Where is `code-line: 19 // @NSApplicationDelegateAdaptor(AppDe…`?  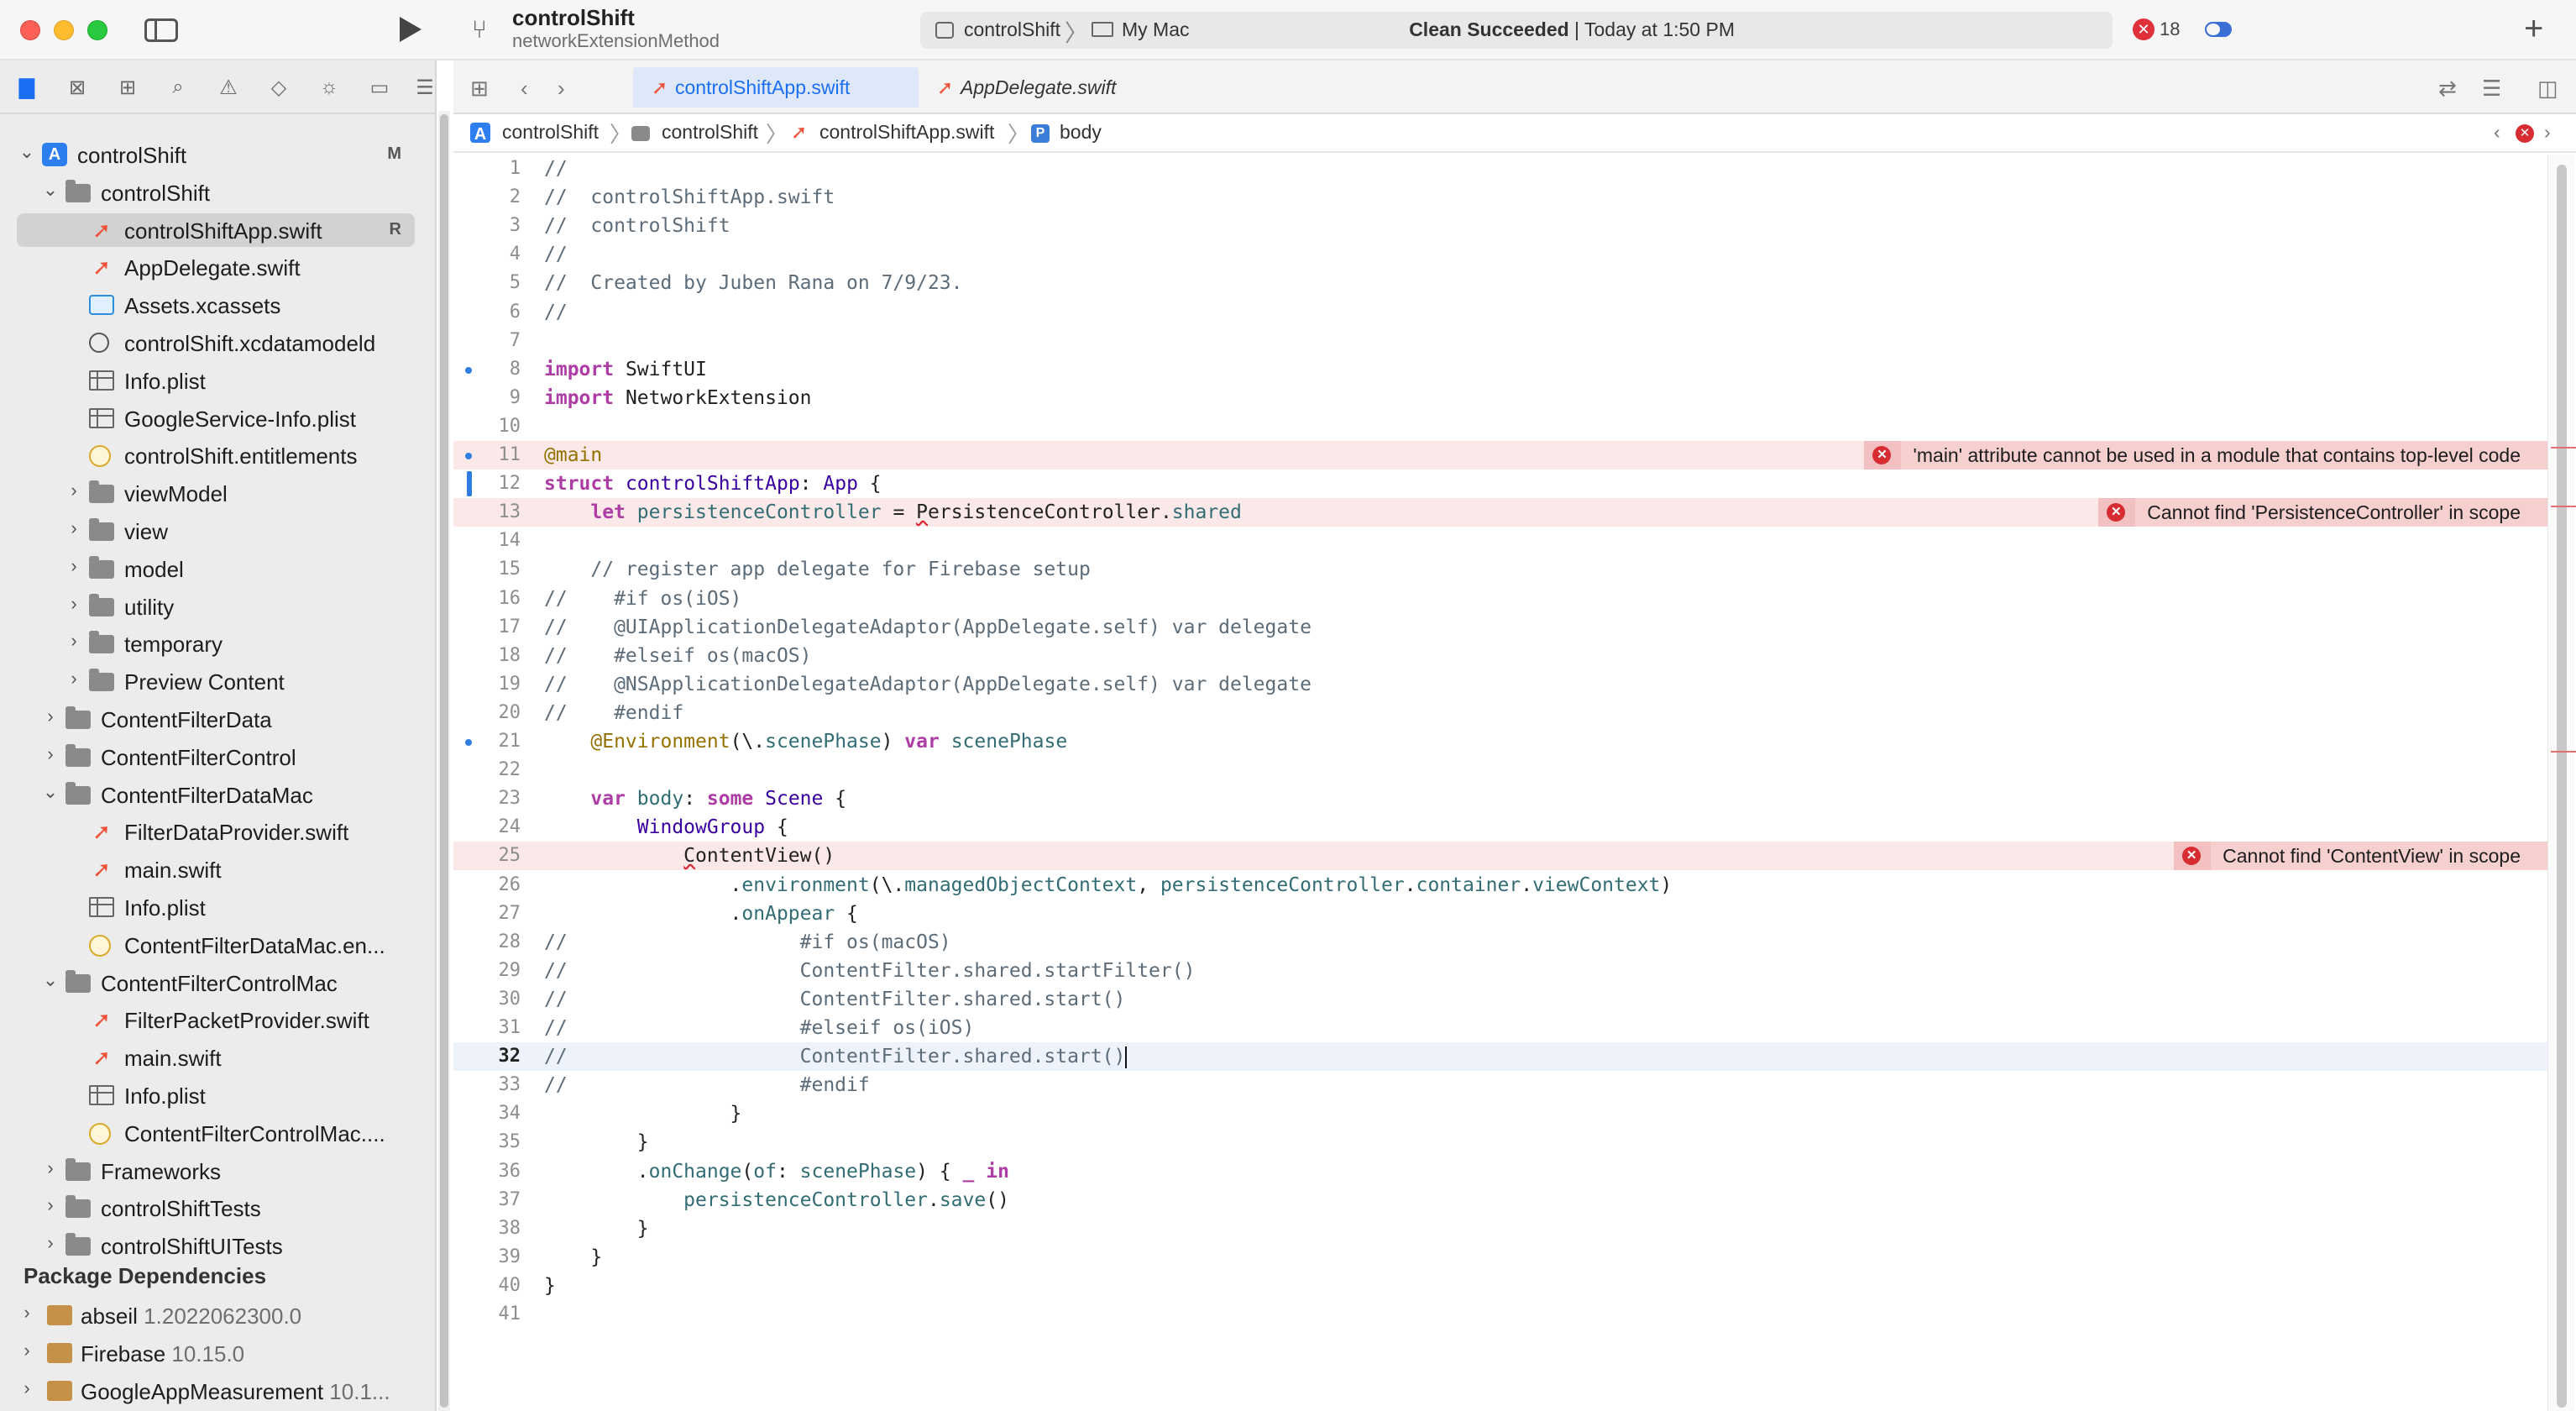 code-line: 19 // @NSApplicationDelegateAdaptor(AppDe… is located at coordinates (1500, 684).